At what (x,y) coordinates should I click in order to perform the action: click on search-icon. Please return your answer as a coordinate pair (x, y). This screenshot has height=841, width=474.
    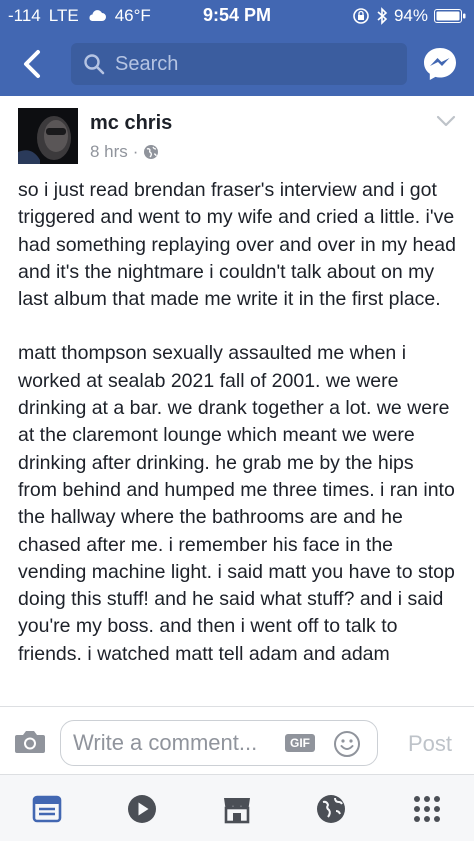
    Looking at the image, I should click on (94, 64).